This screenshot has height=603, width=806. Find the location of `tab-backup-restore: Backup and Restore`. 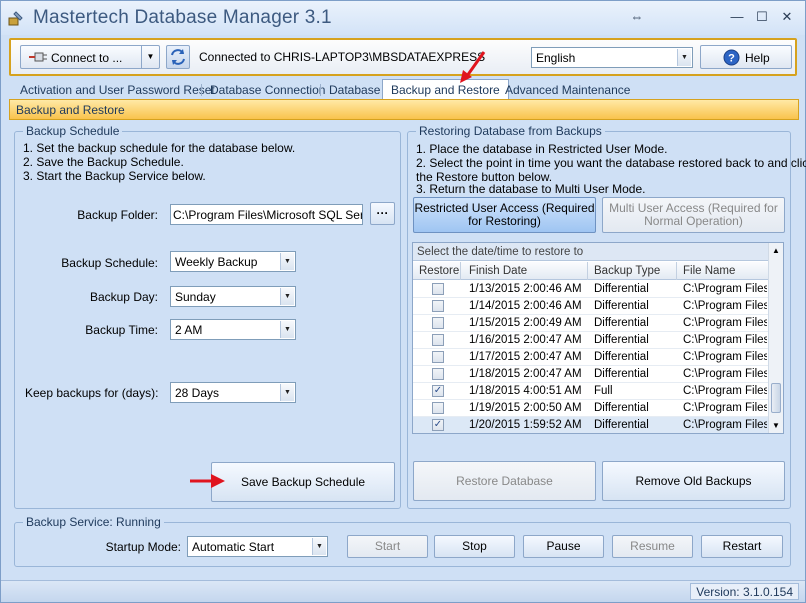

tab-backup-restore: Backup and Restore is located at coordinates (445, 89).